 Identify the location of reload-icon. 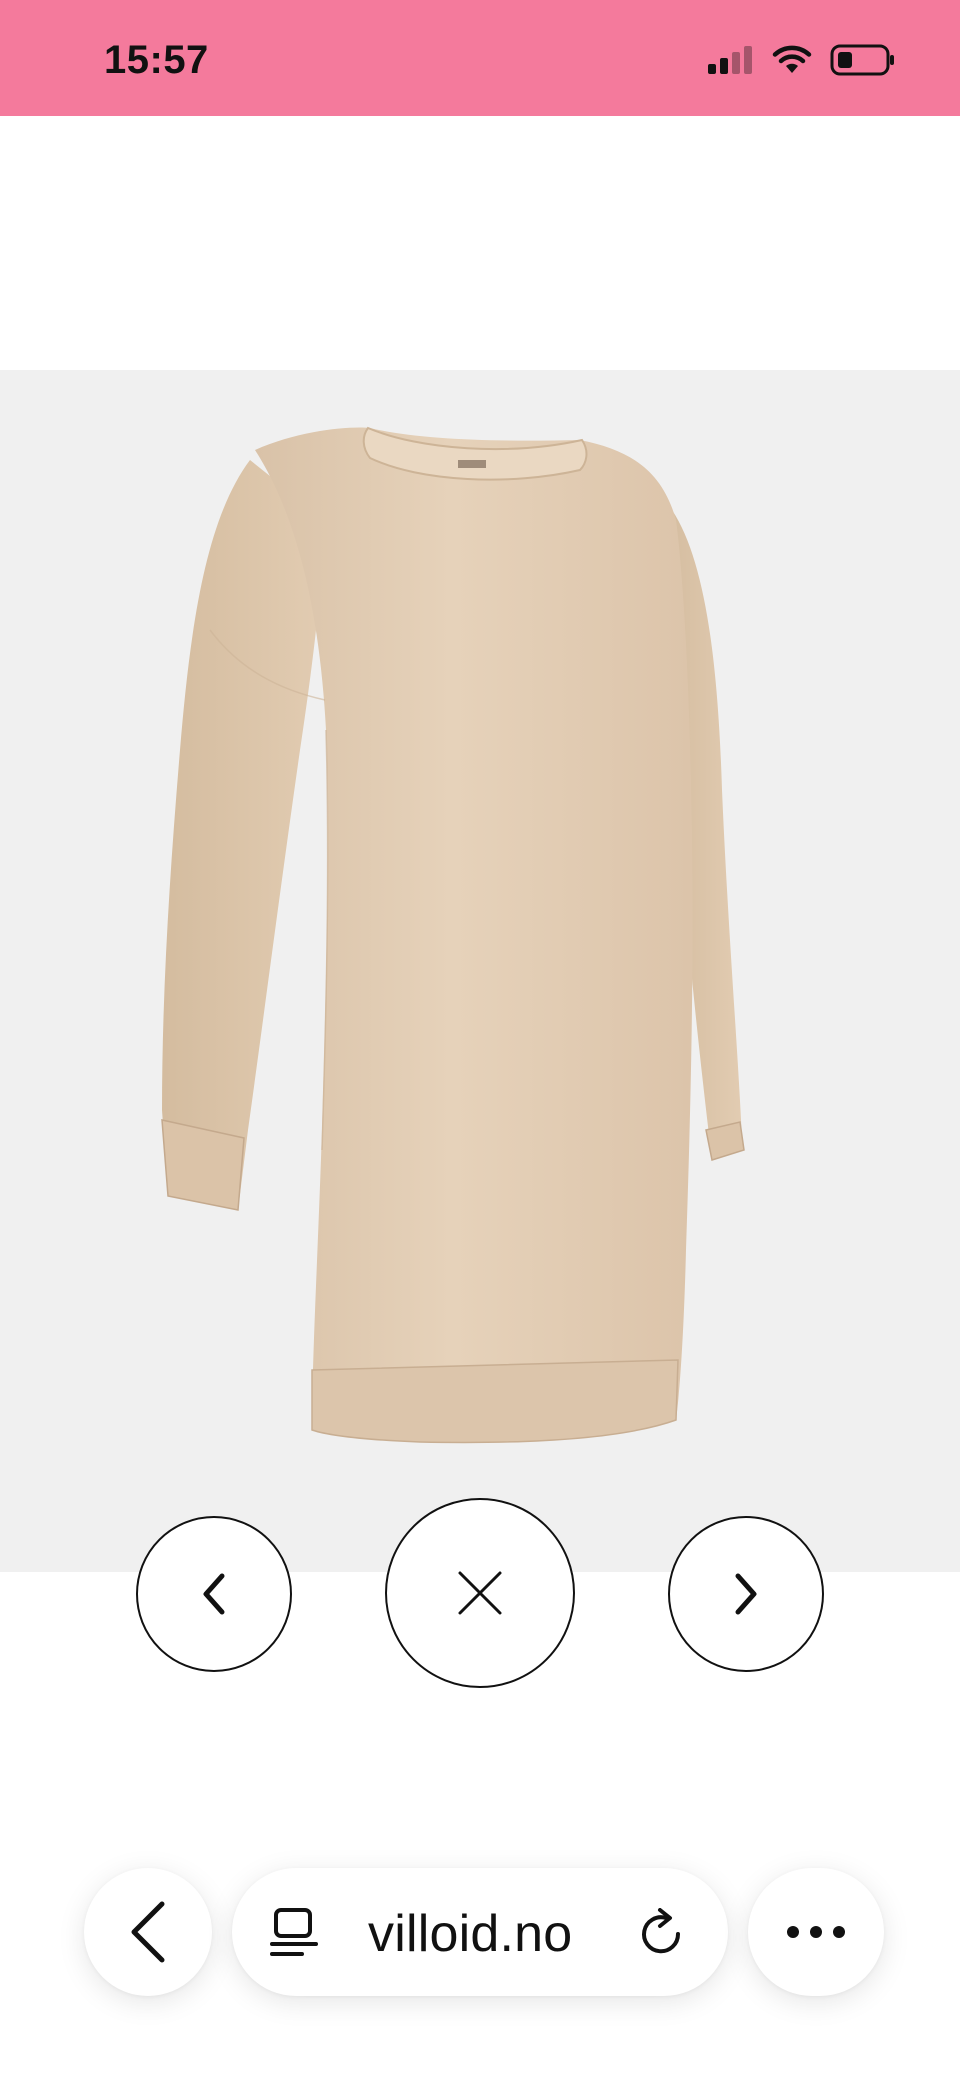
(662, 1934).